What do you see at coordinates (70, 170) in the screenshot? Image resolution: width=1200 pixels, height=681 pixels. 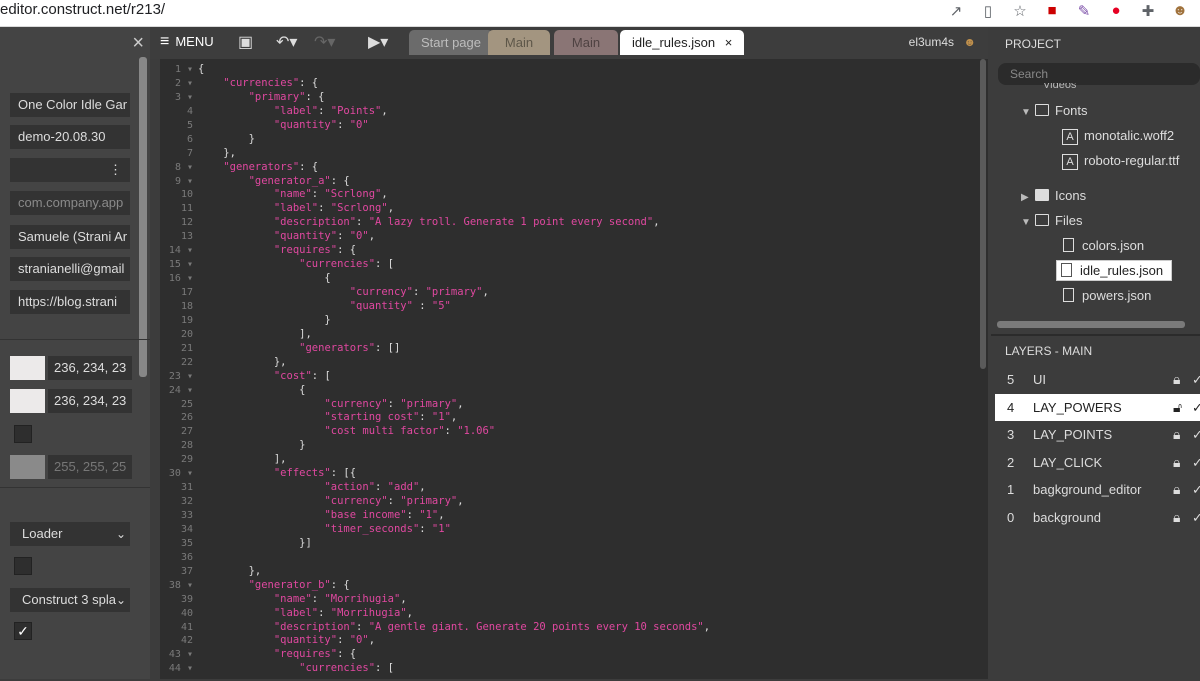 I see `empty-field: ⋮` at bounding box center [70, 170].